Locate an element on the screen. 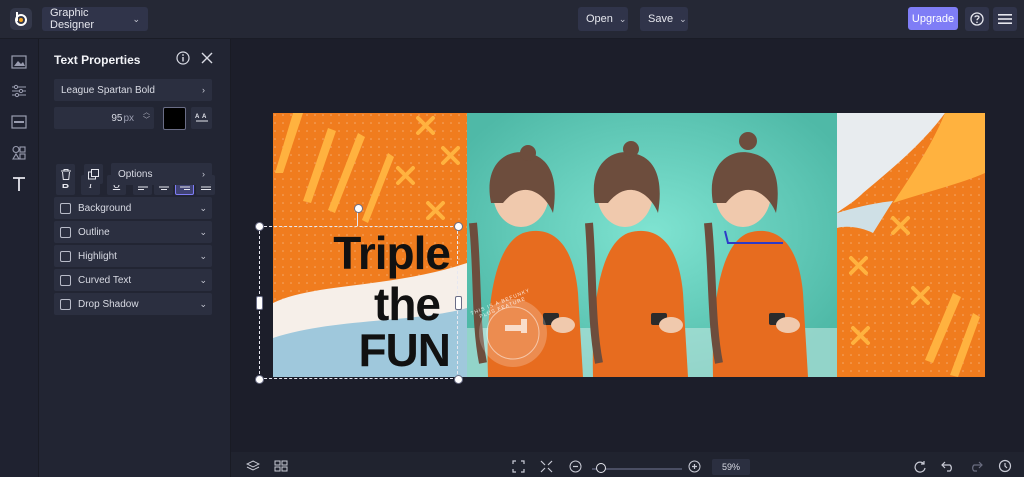 The width and height of the screenshot is (1024, 477). bottom-toolbar is located at coordinates (627, 464).